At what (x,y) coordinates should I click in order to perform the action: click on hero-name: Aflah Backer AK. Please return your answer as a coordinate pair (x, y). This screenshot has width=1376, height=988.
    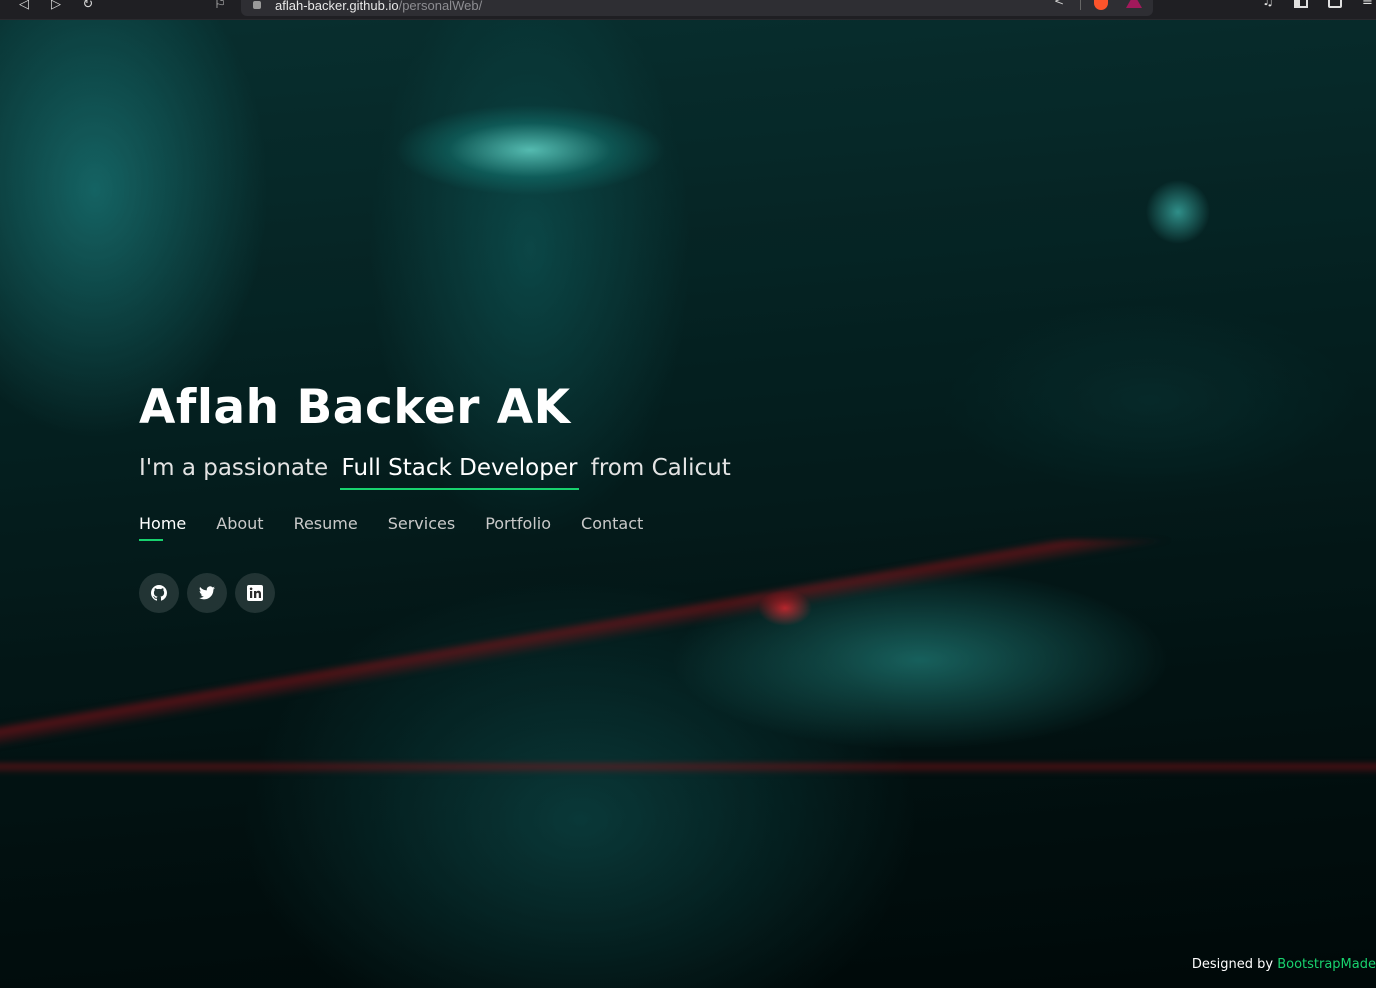
    Looking at the image, I should click on (355, 407).